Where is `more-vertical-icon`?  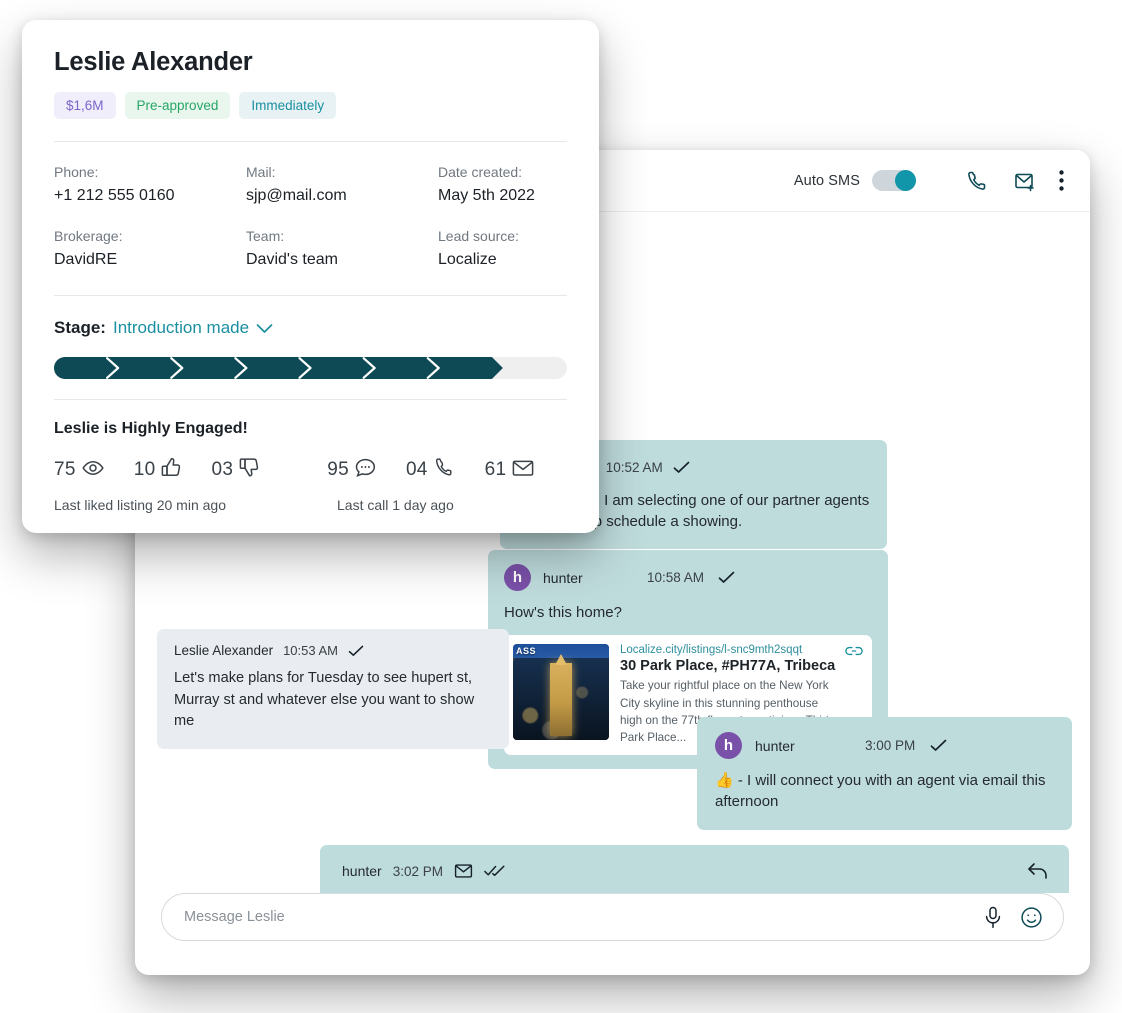
more-vertical-icon is located at coordinates (1061, 180).